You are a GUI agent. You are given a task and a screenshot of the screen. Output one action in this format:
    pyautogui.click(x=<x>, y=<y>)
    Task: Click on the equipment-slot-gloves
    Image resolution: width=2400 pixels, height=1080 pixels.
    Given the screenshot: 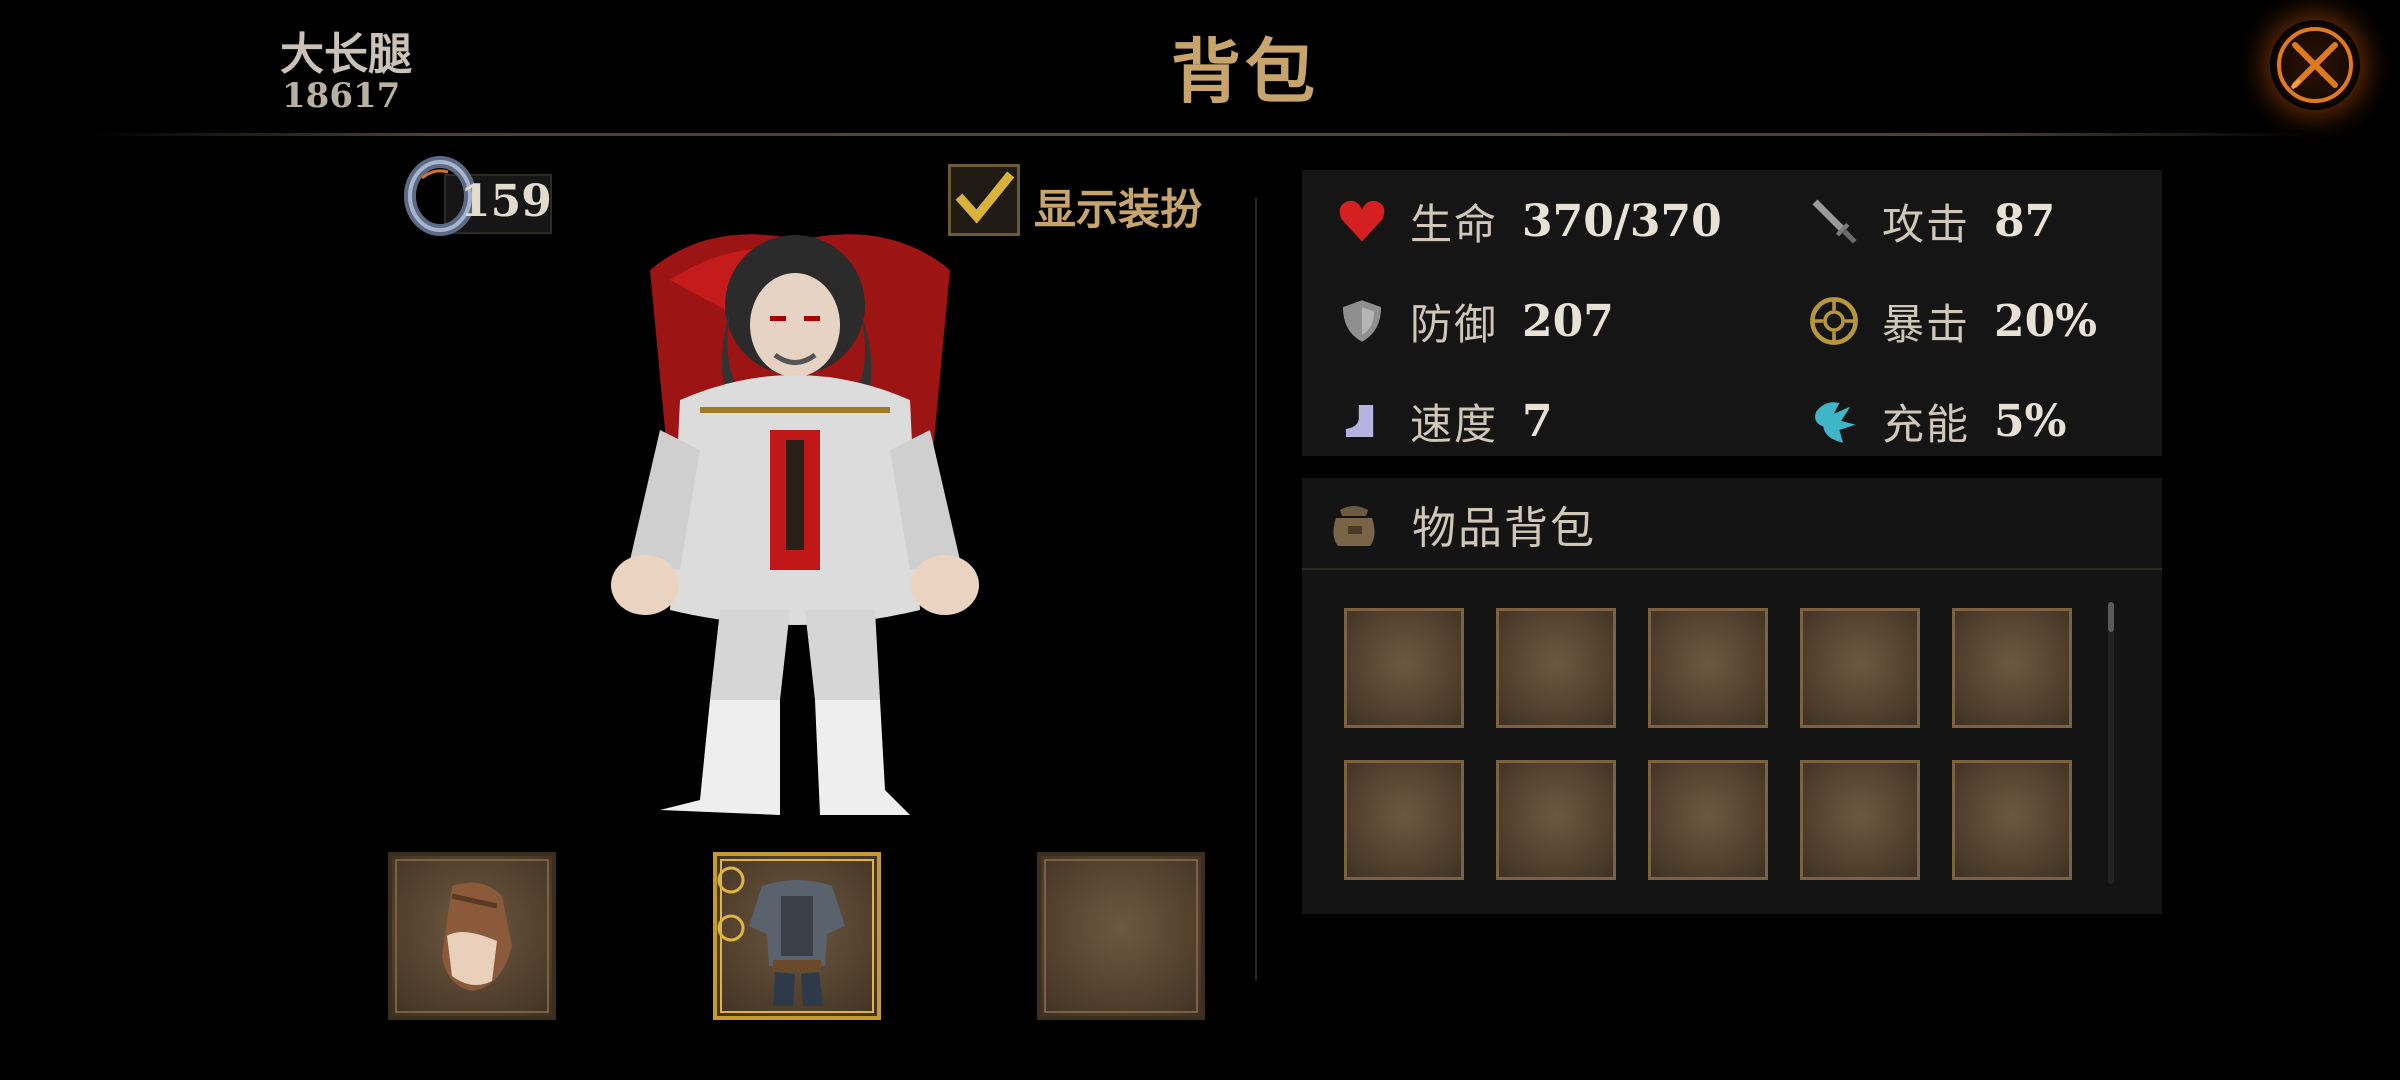 What is the action you would take?
    pyautogui.click(x=472, y=936)
    